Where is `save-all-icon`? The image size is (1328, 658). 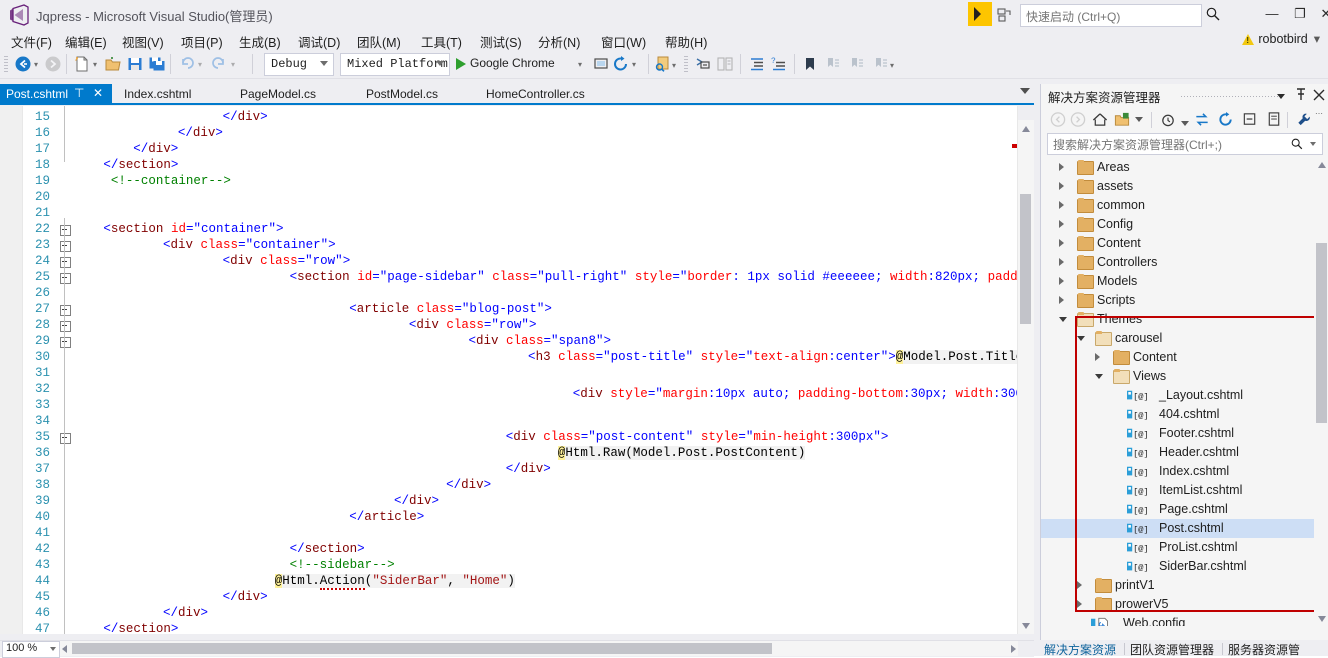
save-all-icon is located at coordinates (157, 64).